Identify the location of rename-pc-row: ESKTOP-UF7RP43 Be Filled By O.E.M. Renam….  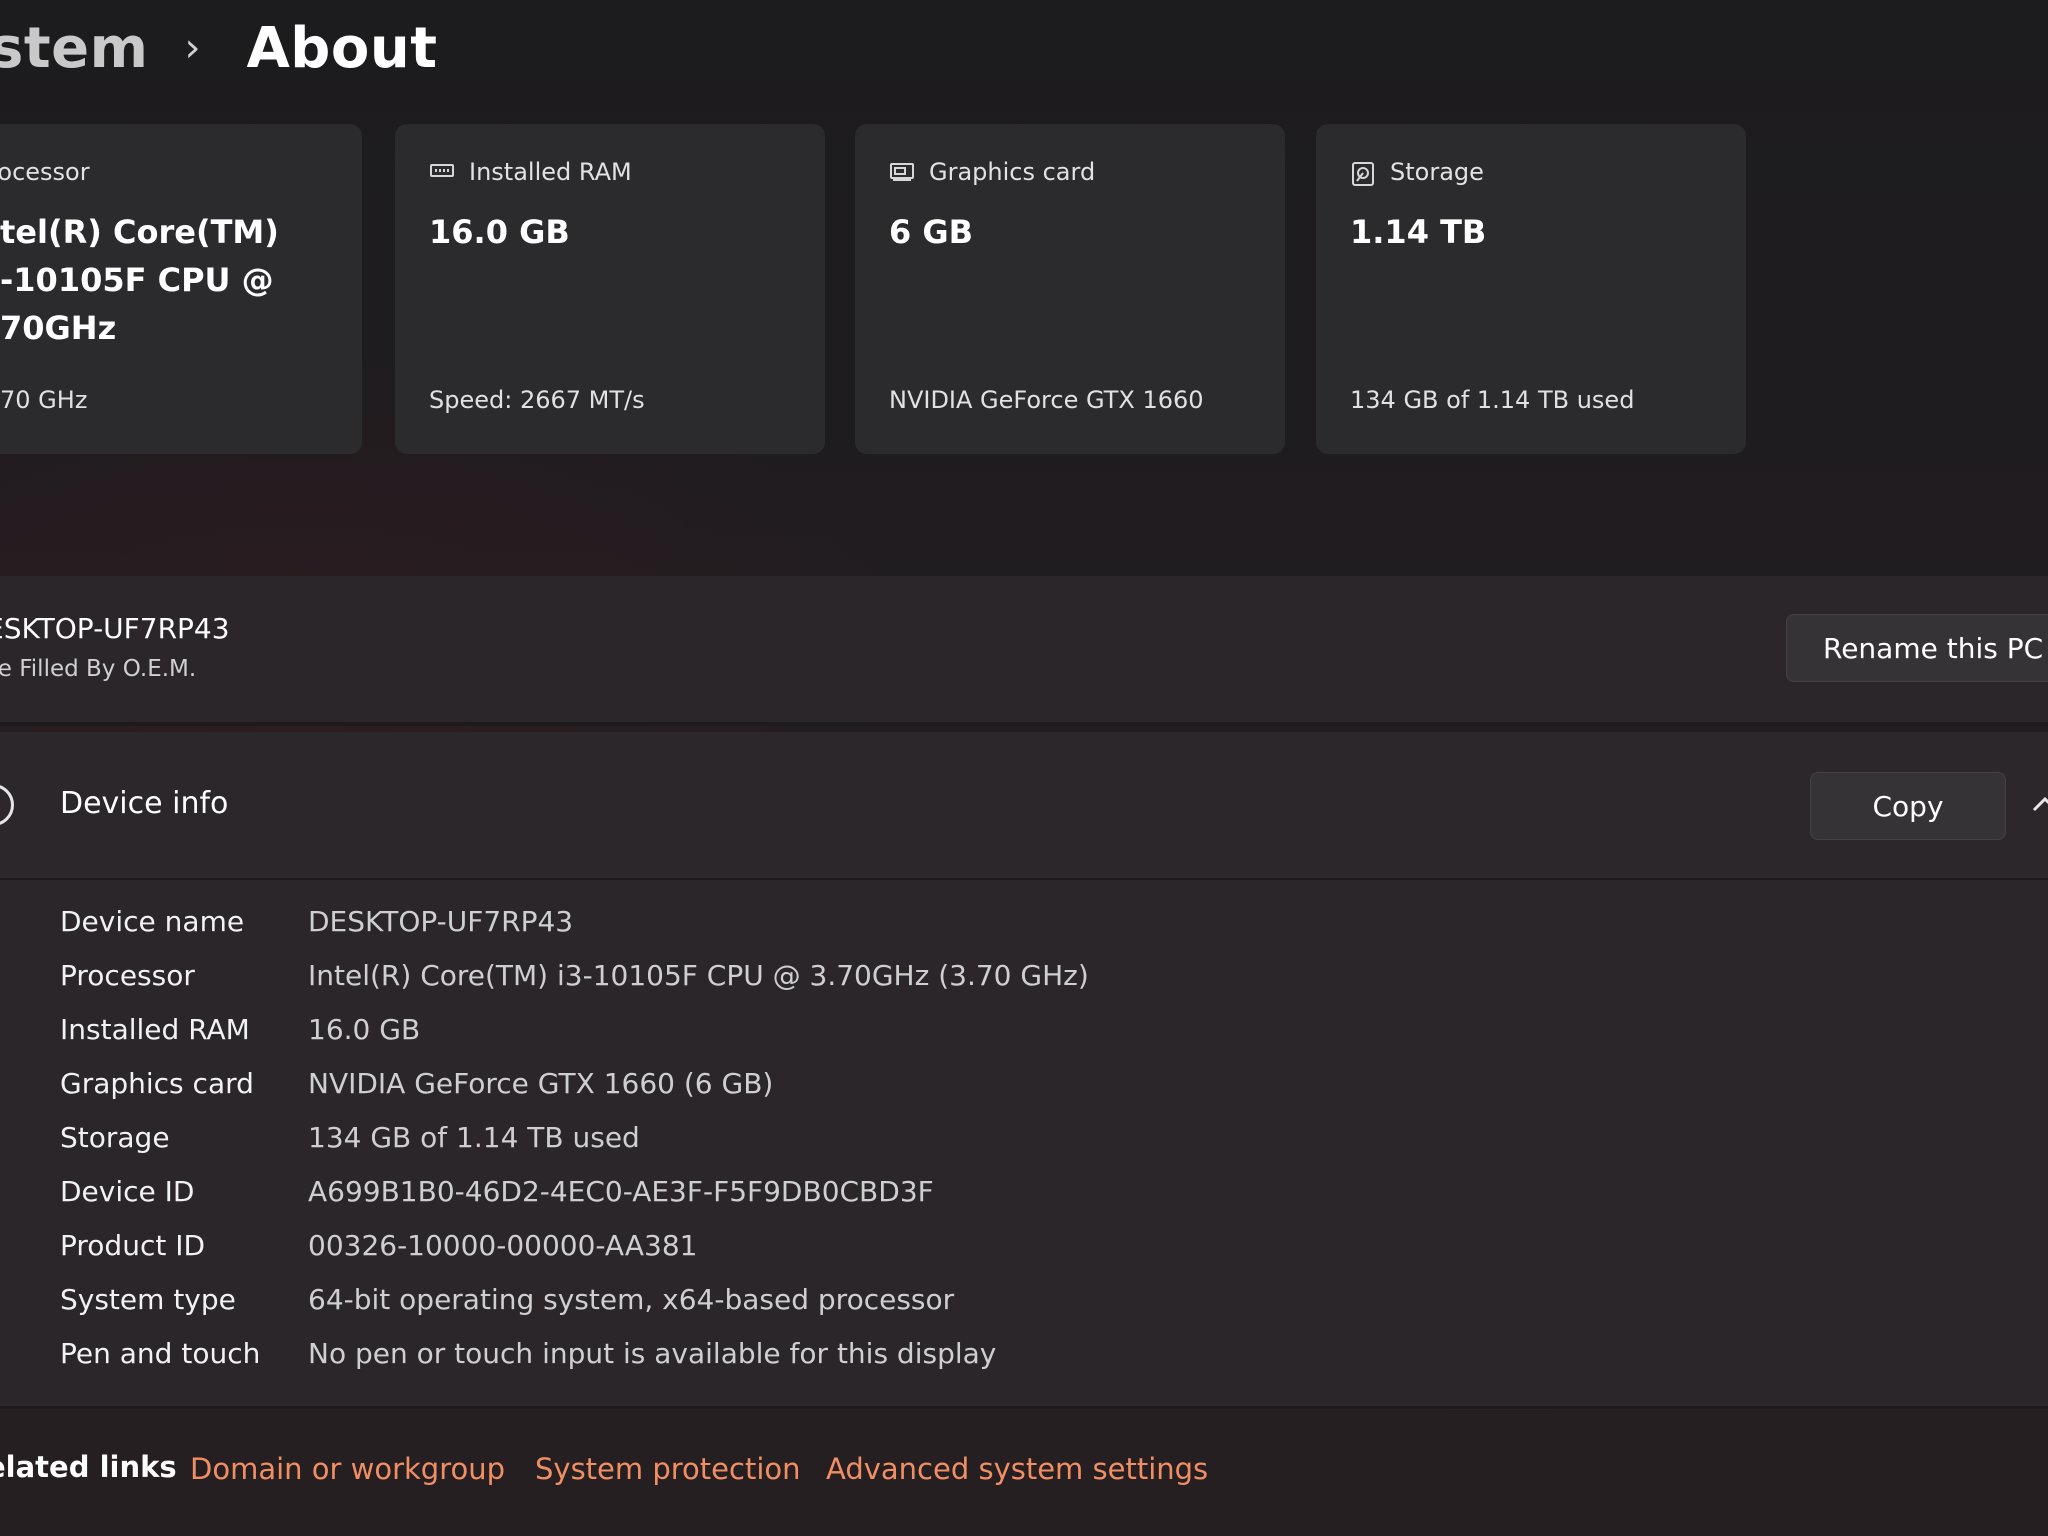
(1024, 651).